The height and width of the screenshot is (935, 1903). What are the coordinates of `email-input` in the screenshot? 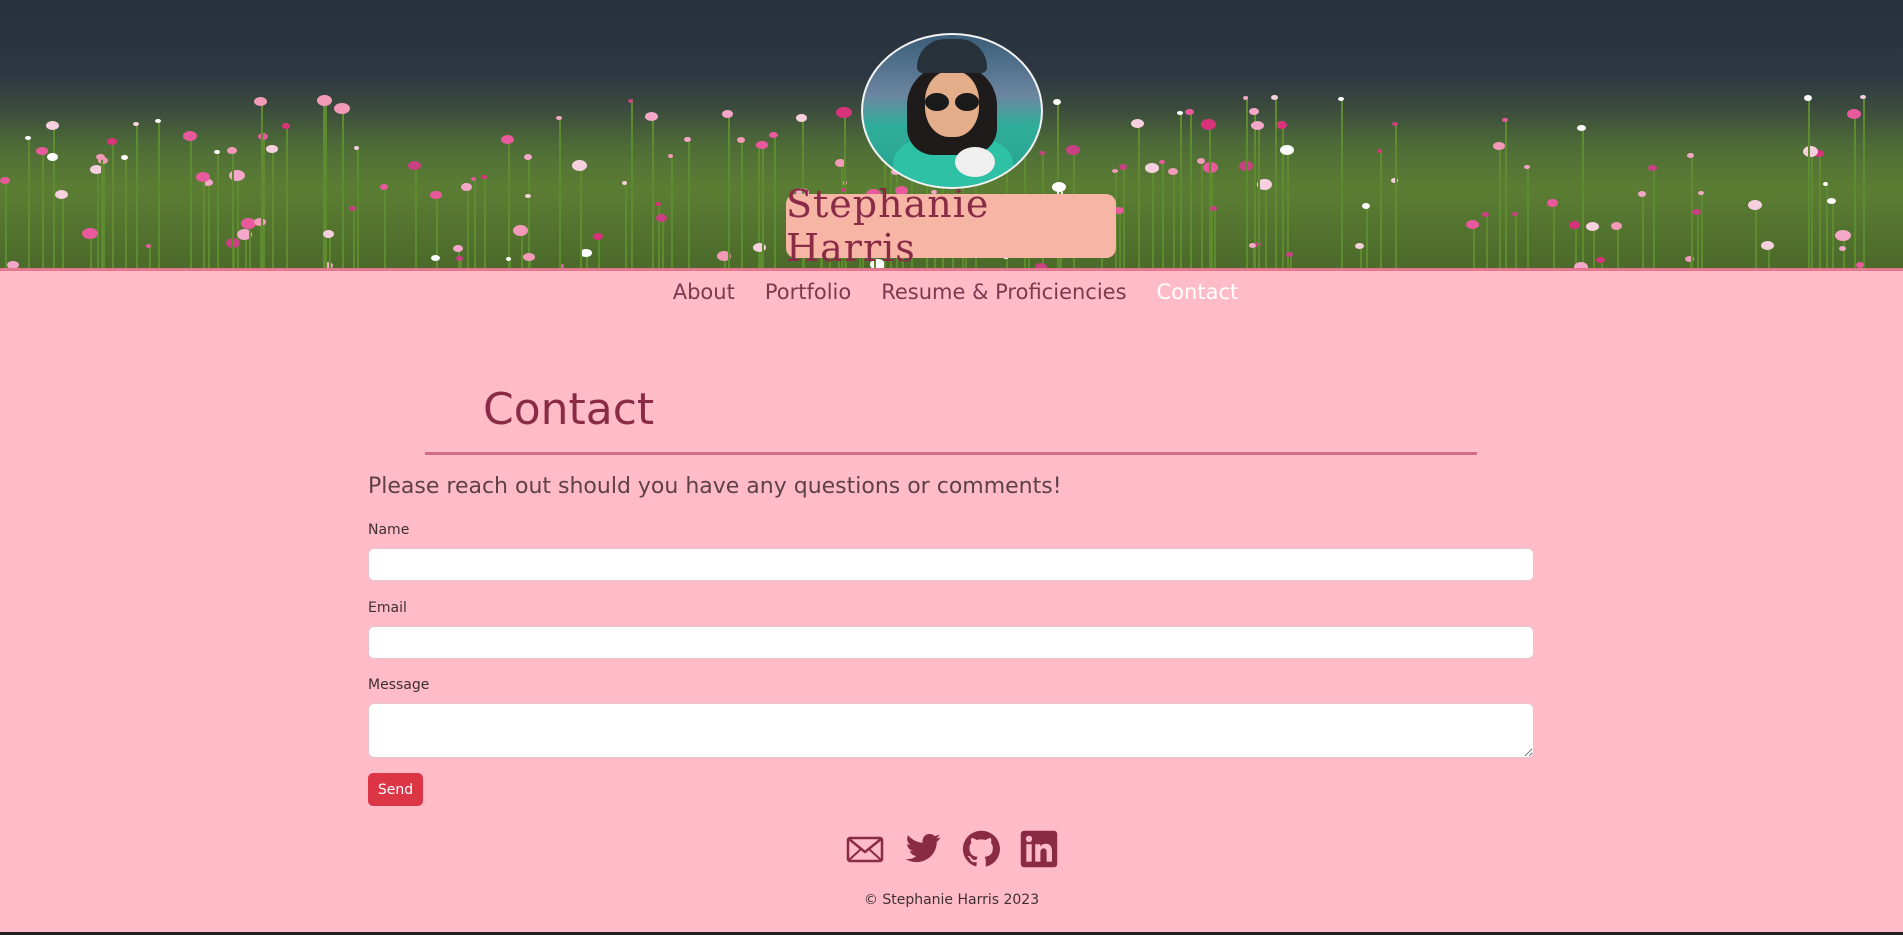 It's located at (951, 642).